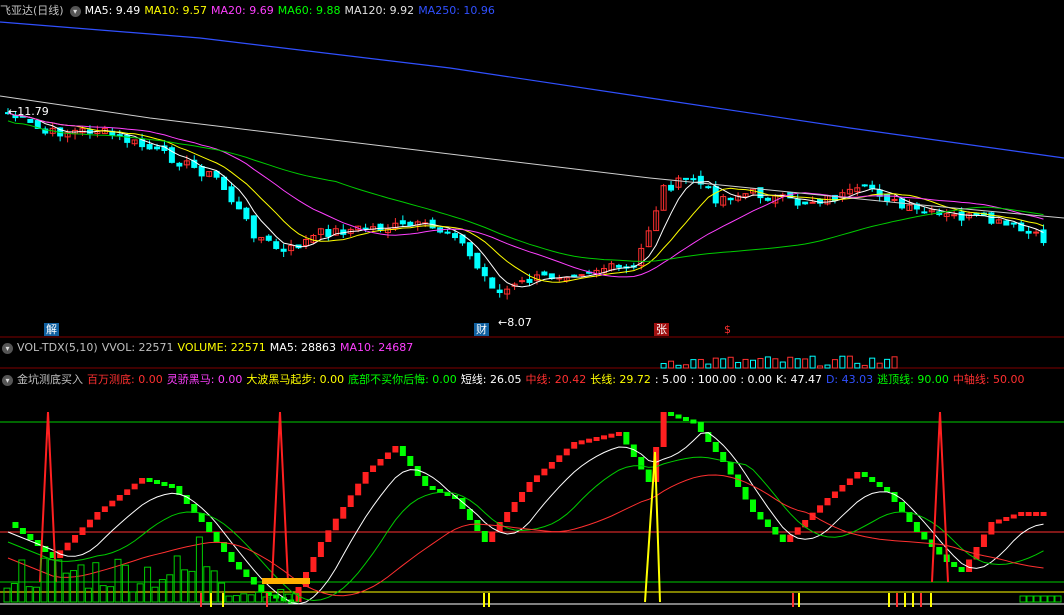 This screenshot has height=615, width=1064. I want to click on vol-label-2: VOLUME: 22571, so click(221, 347).